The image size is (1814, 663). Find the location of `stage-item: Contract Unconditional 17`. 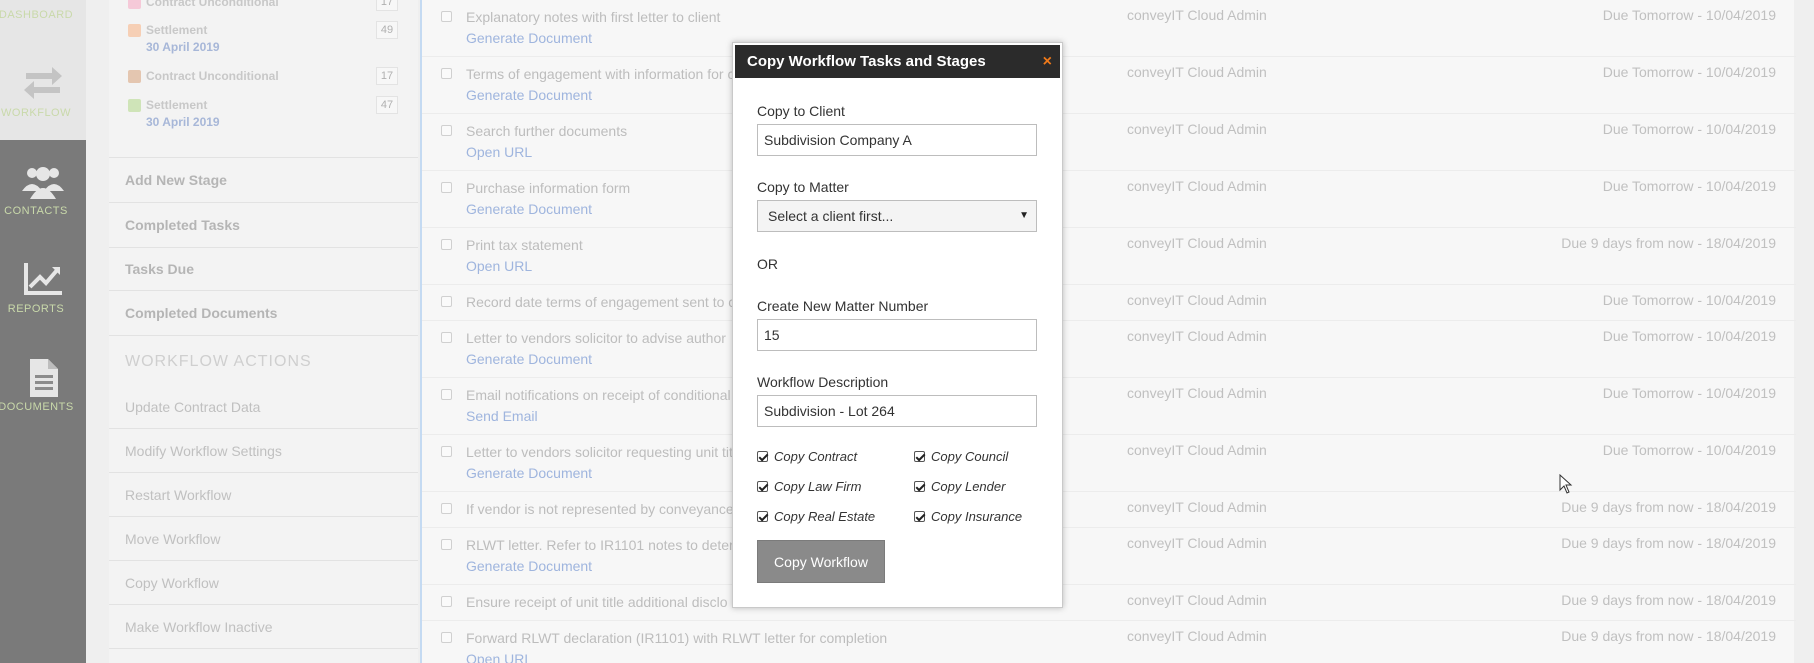

stage-item: Contract Unconditional 17 is located at coordinates (263, 83).